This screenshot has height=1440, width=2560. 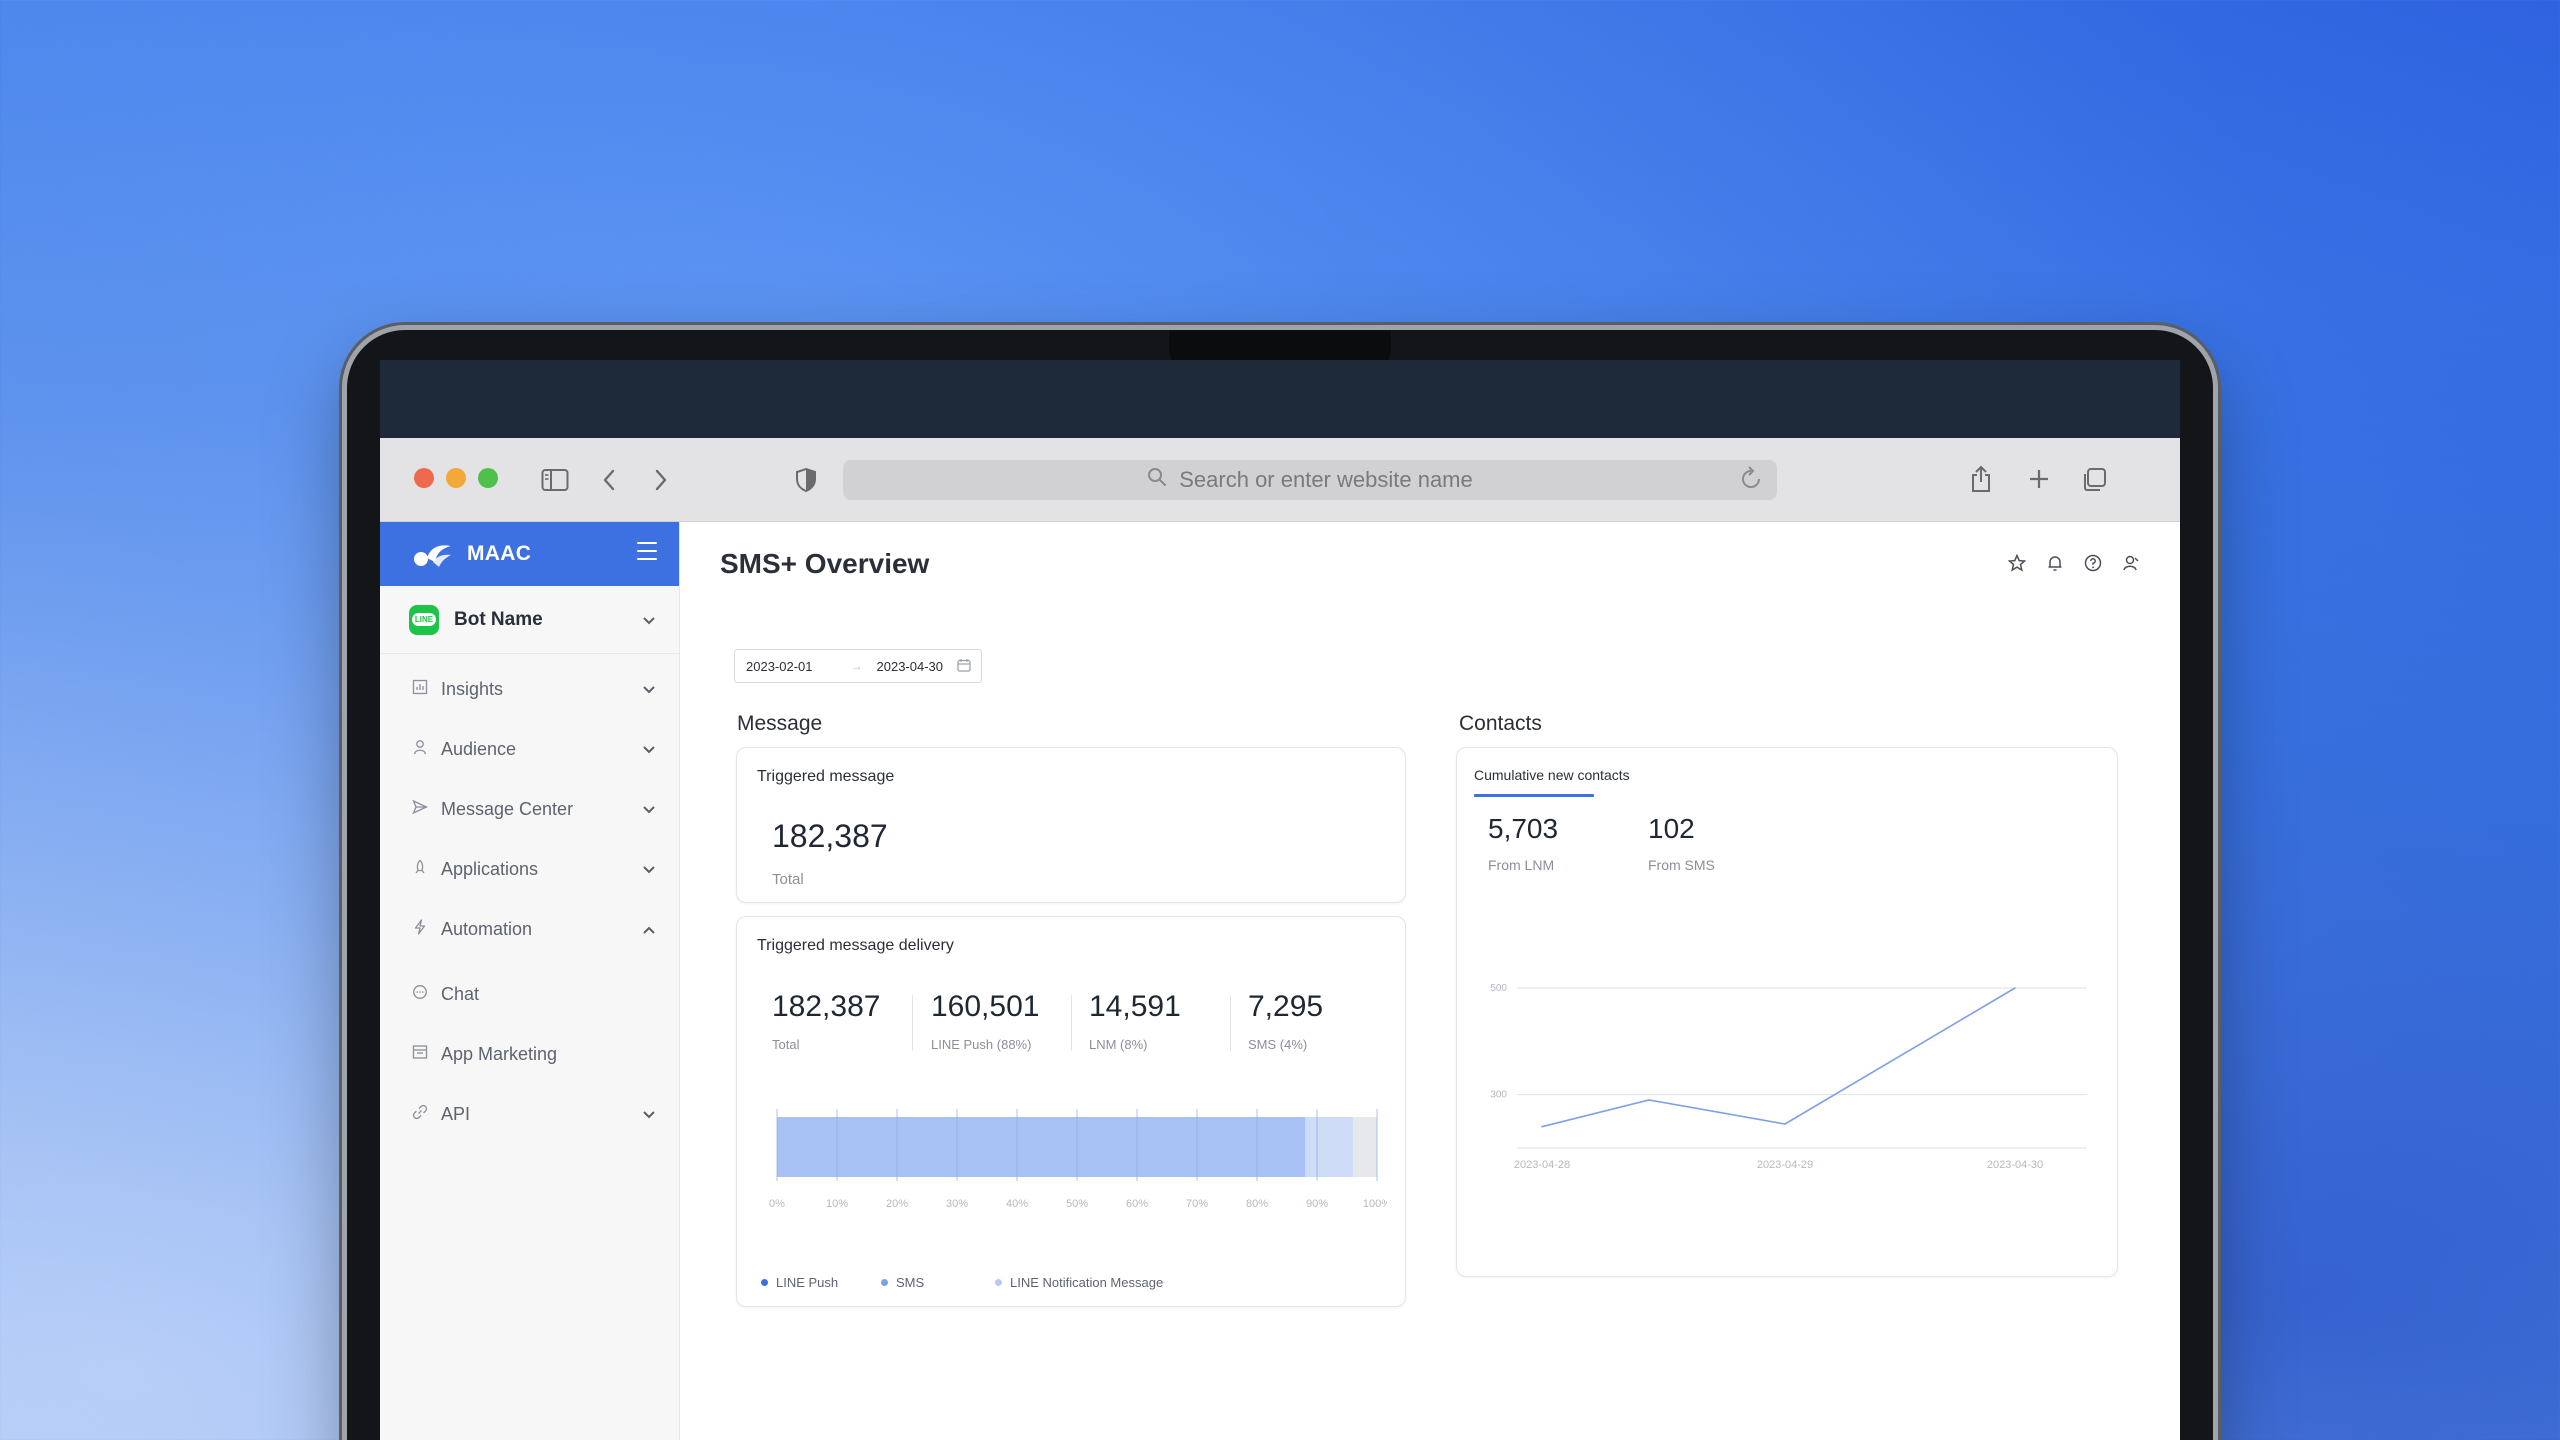 I want to click on sidebar-item-applications: Applications, so click(x=529, y=869).